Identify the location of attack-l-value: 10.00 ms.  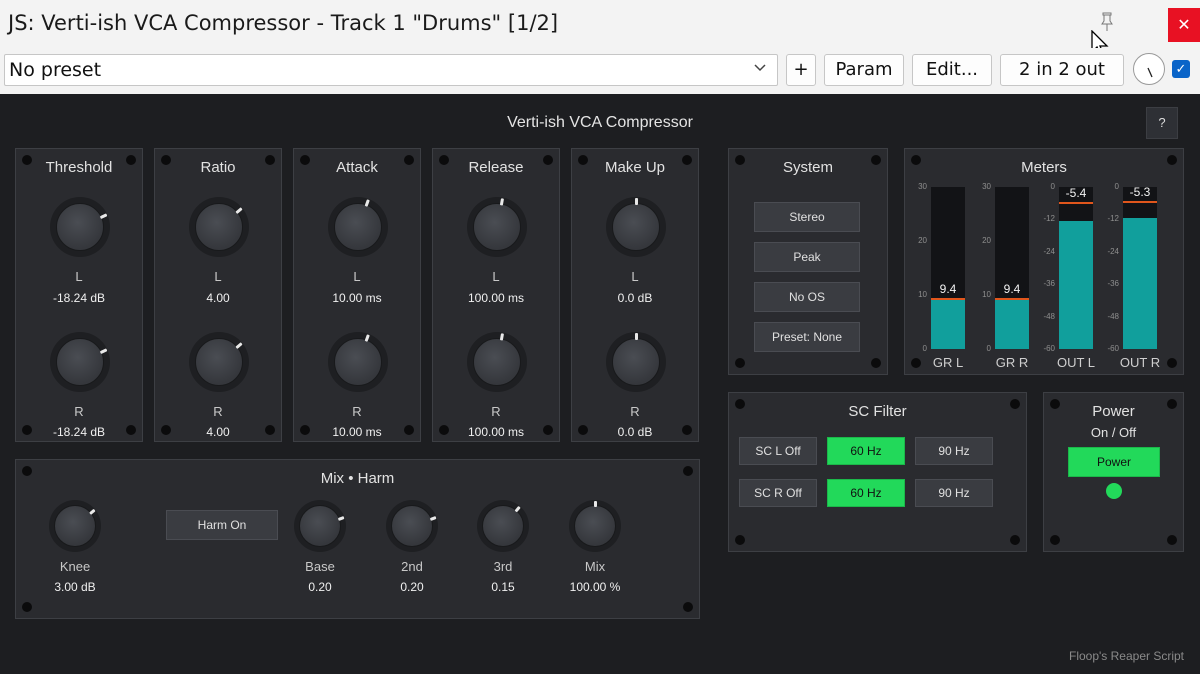
(357, 298).